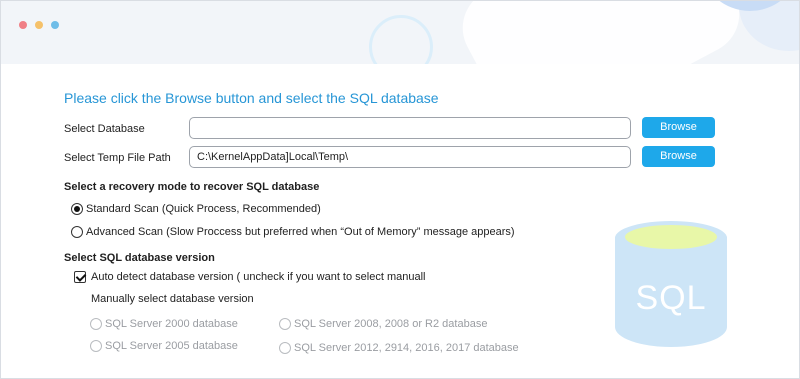 The image size is (800, 379). I want to click on auto-detect-checkbox, so click(80, 277).